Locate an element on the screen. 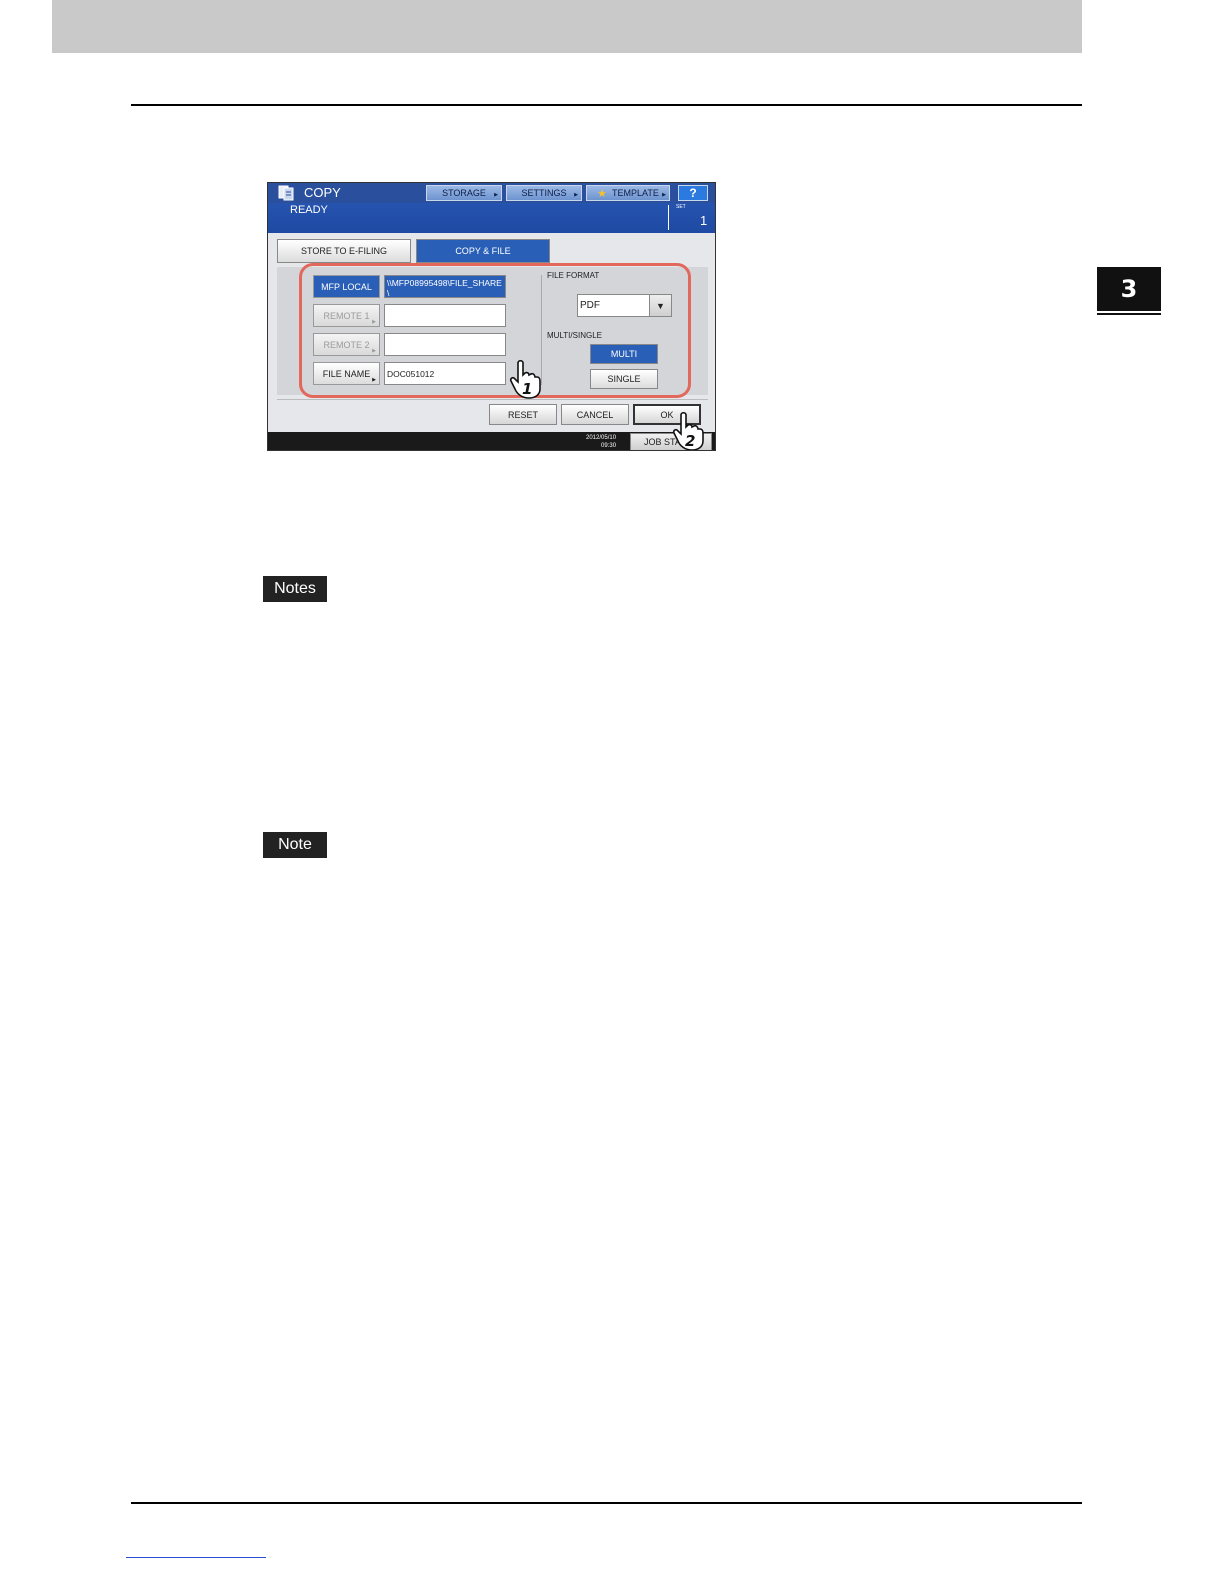 The width and height of the screenshot is (1224, 1584). tab-store-label: STORE TO E-FILING is located at coordinates (344, 251).